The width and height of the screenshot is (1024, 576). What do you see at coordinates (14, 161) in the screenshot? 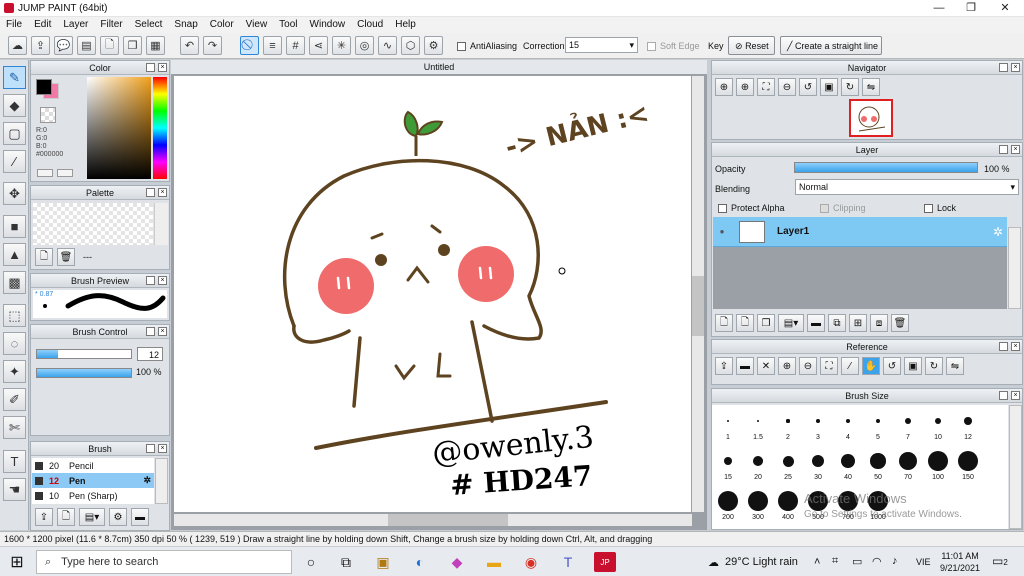
I see `wand-tool-icon: ⁄` at bounding box center [14, 161].